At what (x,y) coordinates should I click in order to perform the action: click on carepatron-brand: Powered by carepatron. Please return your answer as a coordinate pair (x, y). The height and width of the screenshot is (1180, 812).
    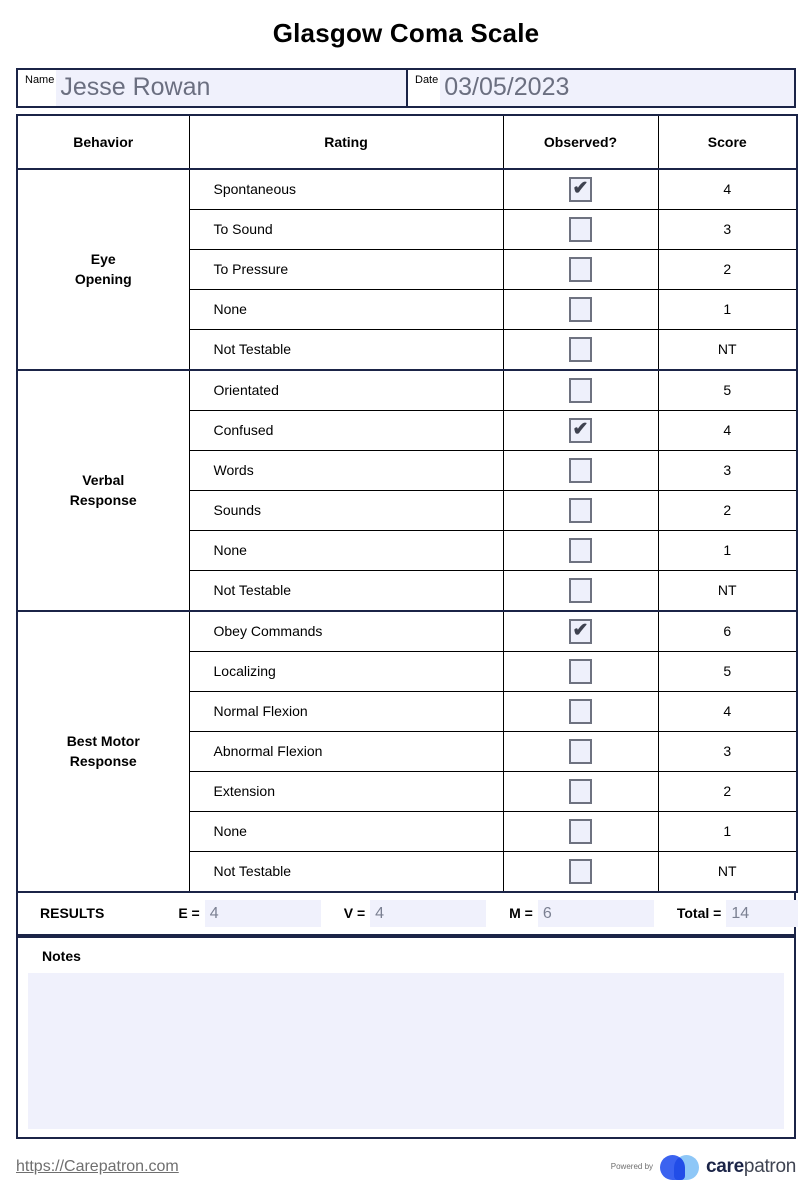
    Looking at the image, I should click on (703, 1167).